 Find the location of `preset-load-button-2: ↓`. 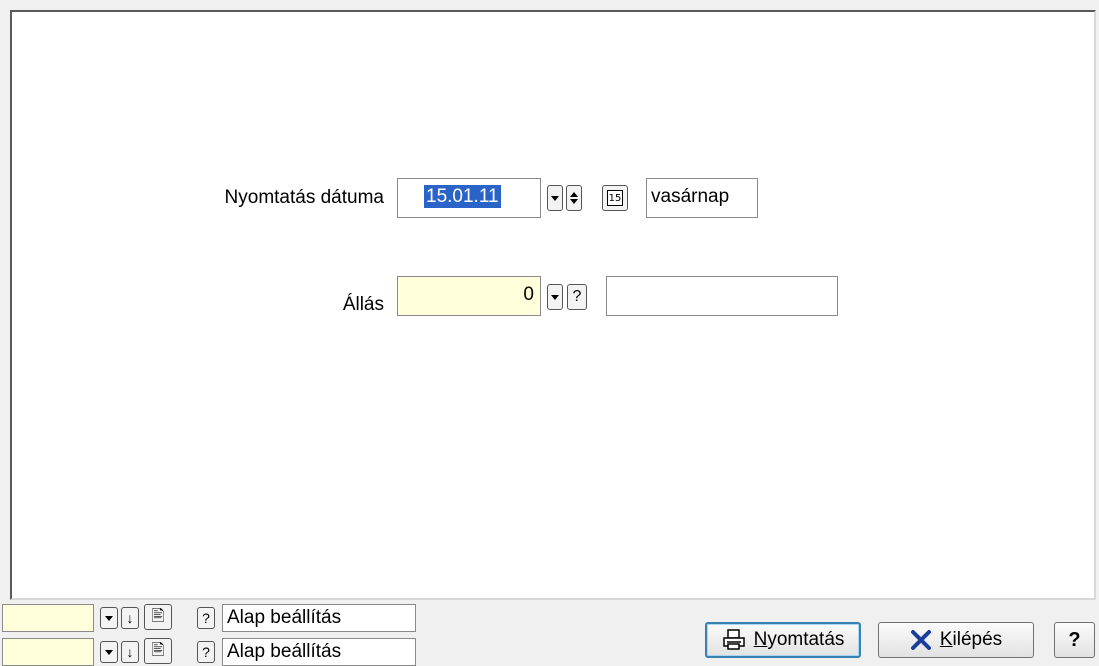

preset-load-button-2: ↓ is located at coordinates (130, 652).